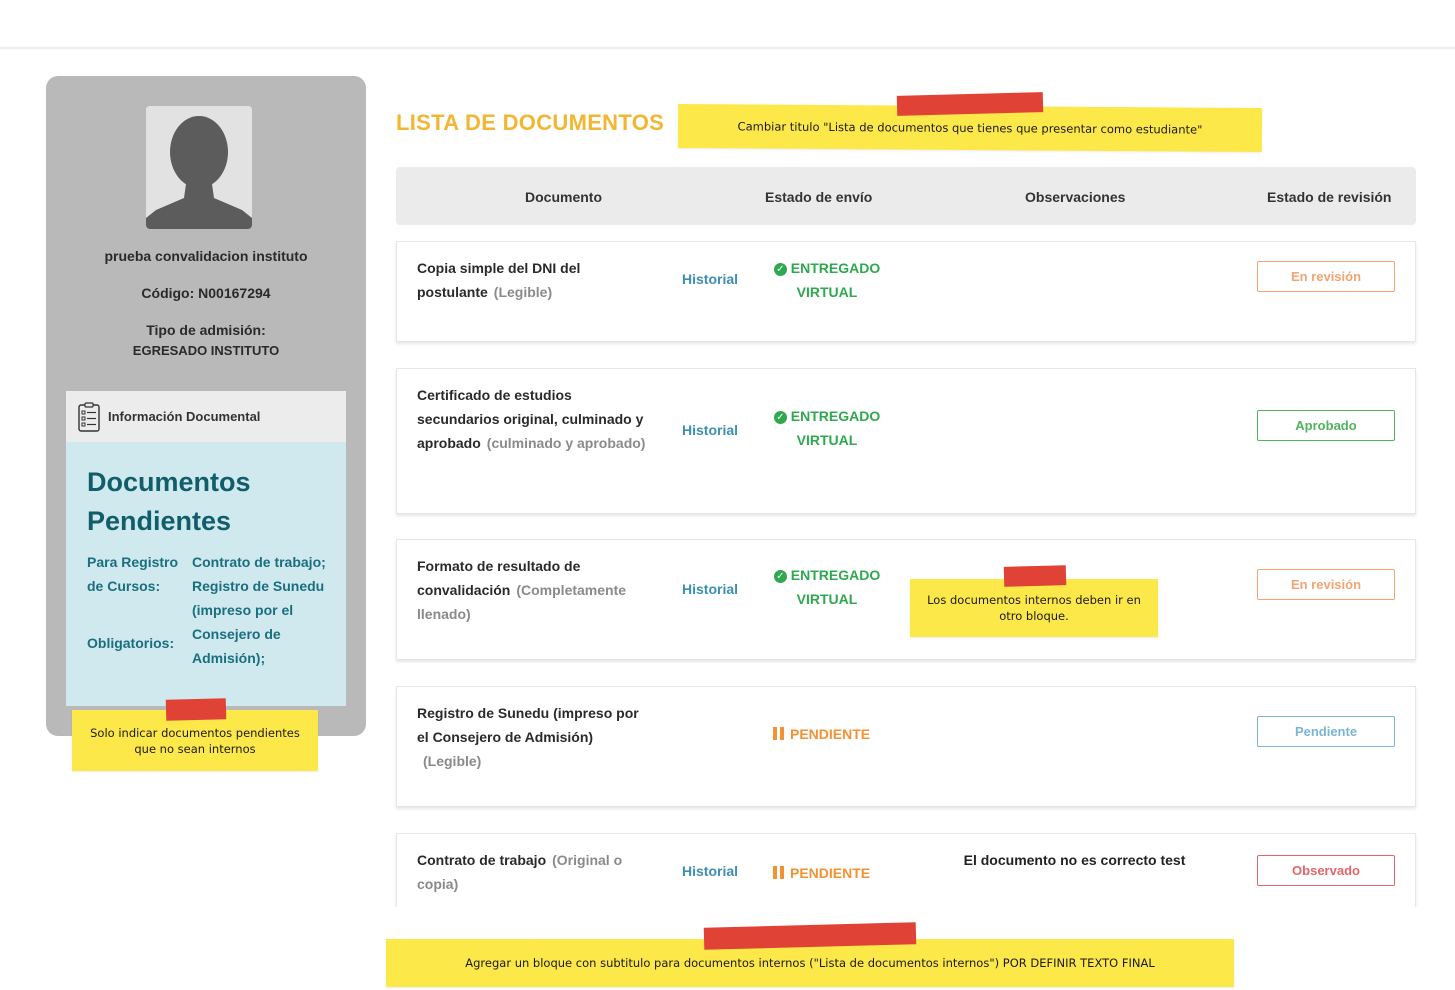 The height and width of the screenshot is (990, 1455). Describe the element at coordinates (1075, 197) in the screenshot. I see `column-header-observations: Observaciones` at that location.